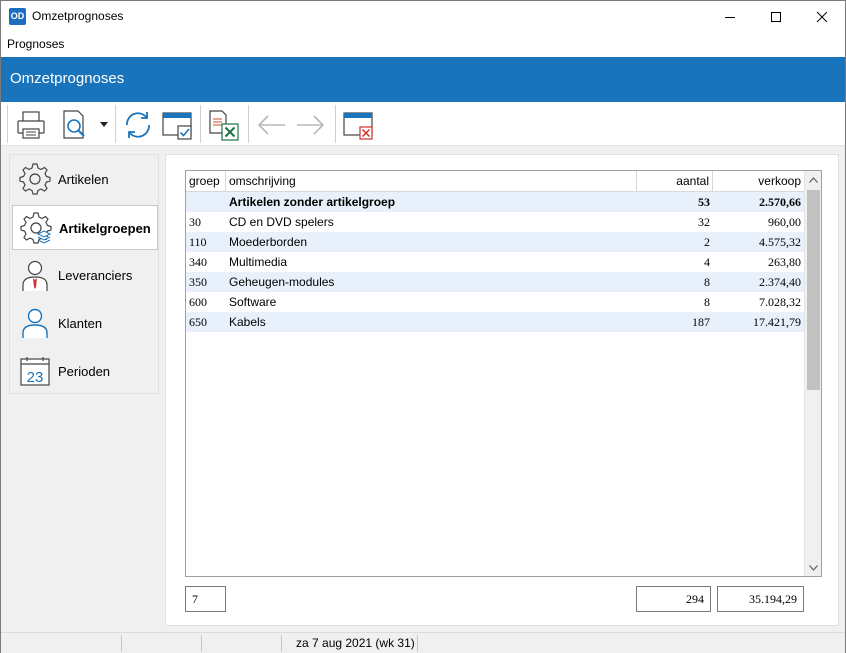 The height and width of the screenshot is (653, 846). I want to click on cell-verkoop: 2.570,66, so click(780, 202).